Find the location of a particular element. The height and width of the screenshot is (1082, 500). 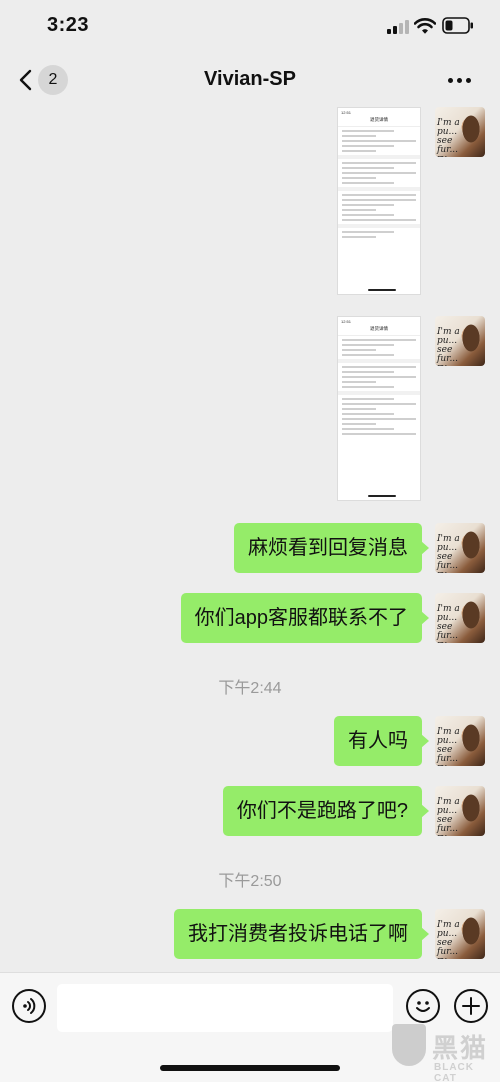

message-bubble: 有人吗 is located at coordinates (381, 741).